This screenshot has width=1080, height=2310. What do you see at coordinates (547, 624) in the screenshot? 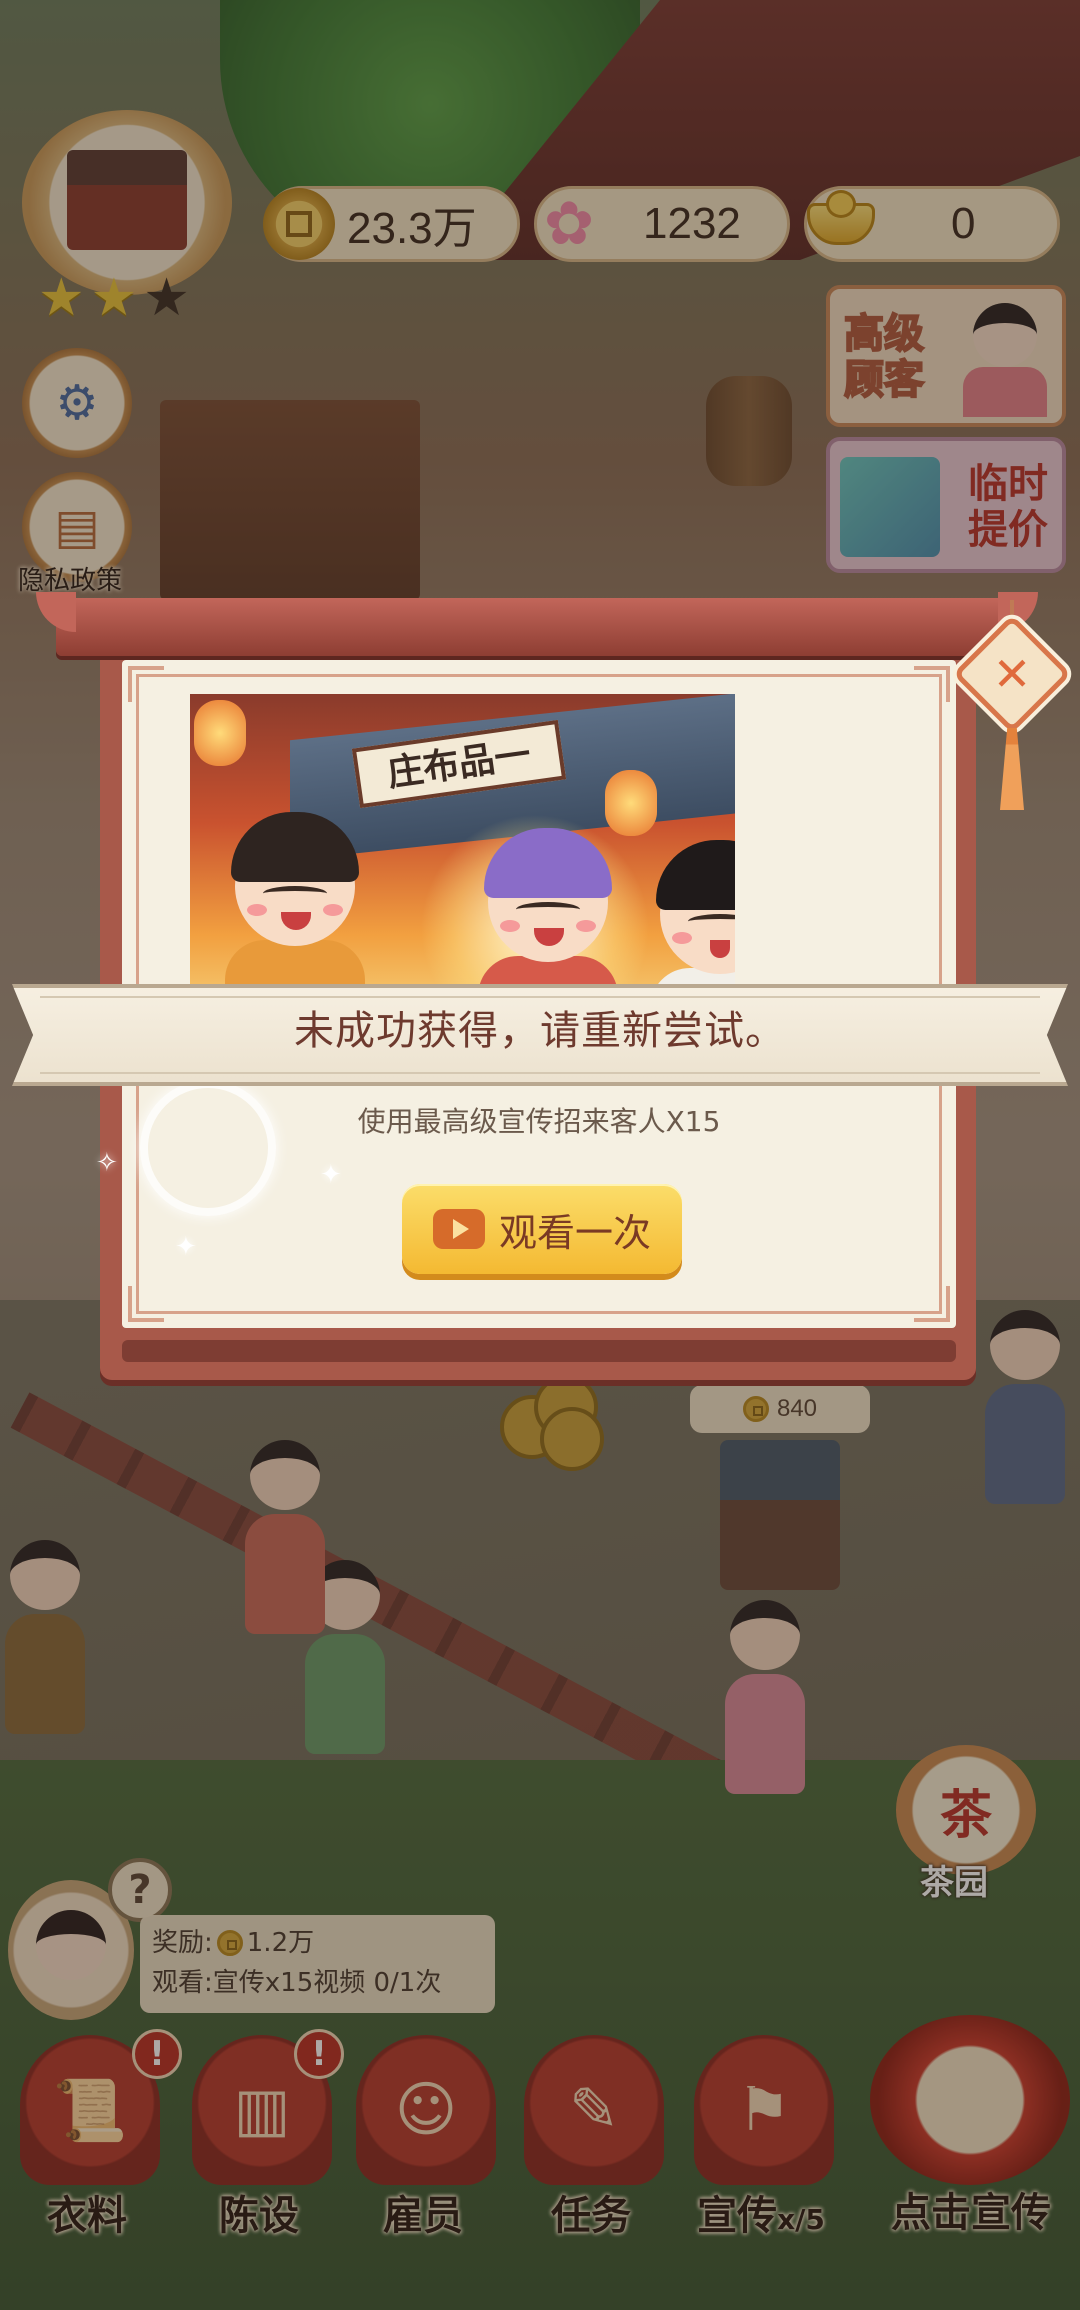
I see `dialog-top-beam` at bounding box center [547, 624].